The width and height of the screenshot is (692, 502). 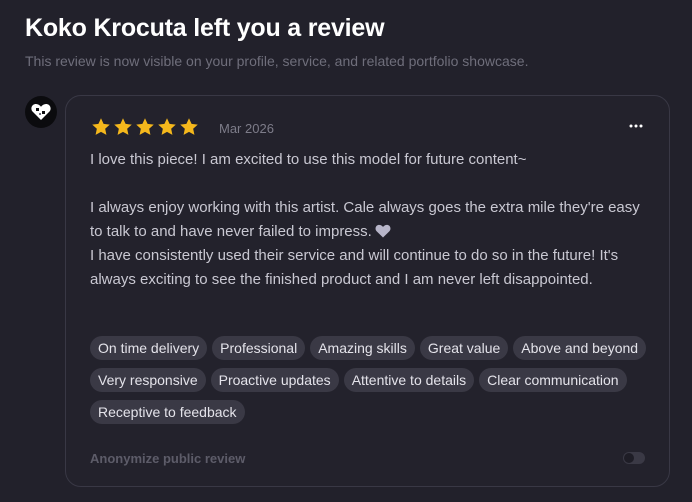 What do you see at coordinates (464, 348) in the screenshot?
I see `review-tag: Great value` at bounding box center [464, 348].